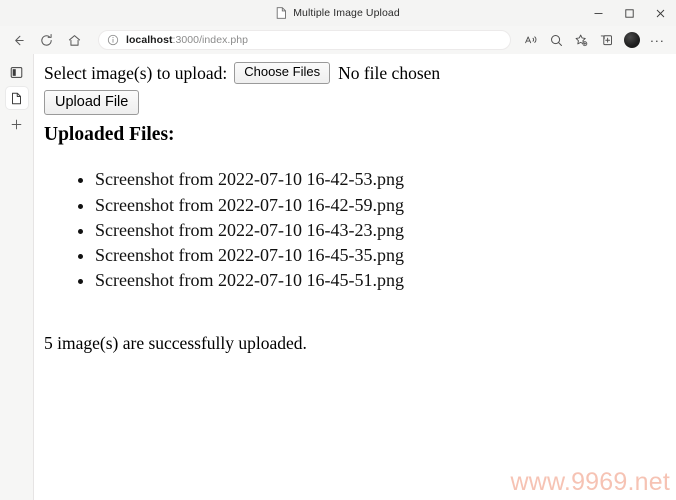  What do you see at coordinates (113, 40) in the screenshot?
I see `info-icon` at bounding box center [113, 40].